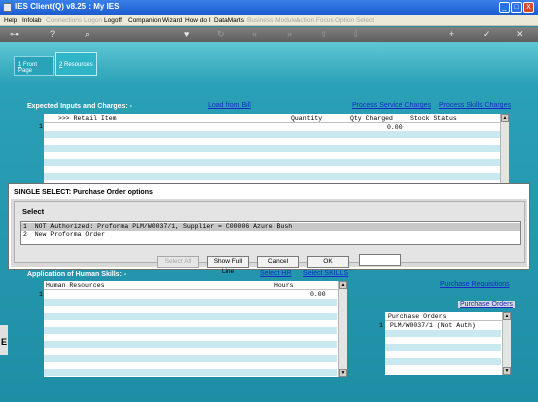  What do you see at coordinates (229, 105) in the screenshot?
I see `load-from-bill-link: Load from Bill` at bounding box center [229, 105].